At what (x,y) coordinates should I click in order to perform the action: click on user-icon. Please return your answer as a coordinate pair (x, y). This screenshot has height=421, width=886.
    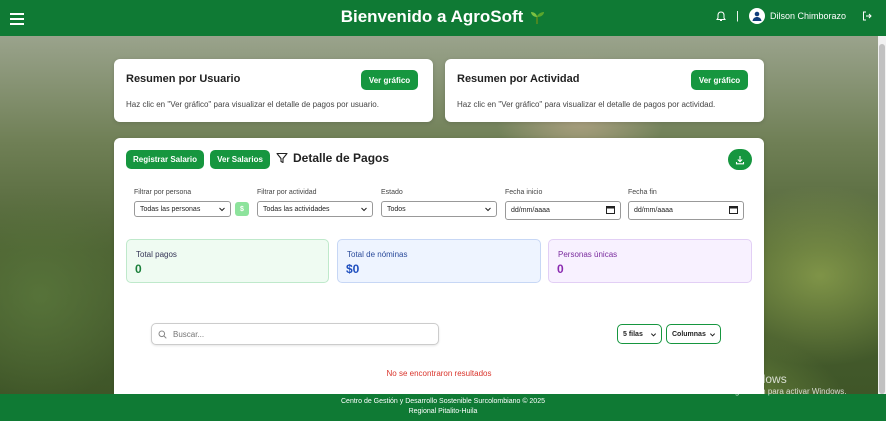
    Looking at the image, I should click on (757, 16).